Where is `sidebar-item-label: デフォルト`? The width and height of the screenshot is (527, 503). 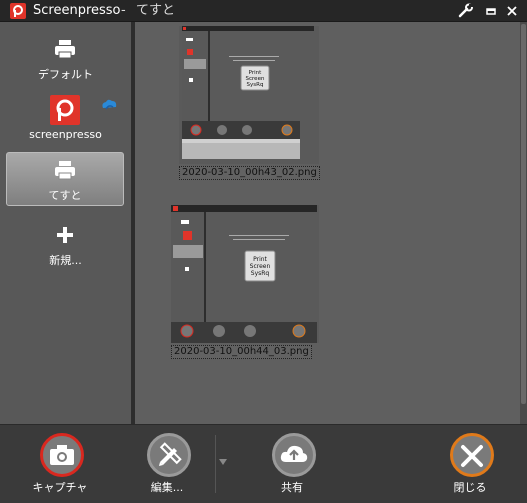
sidebar-item-label: デフォルト is located at coordinates (65, 74).